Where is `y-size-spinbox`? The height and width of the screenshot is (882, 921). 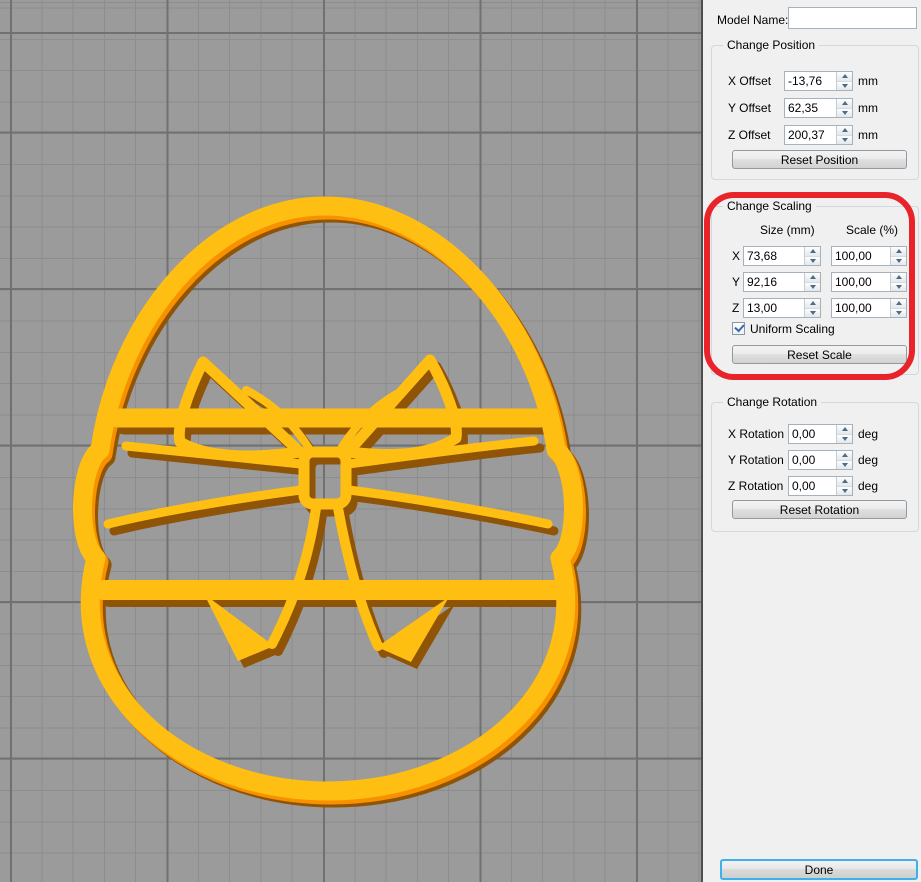 y-size-spinbox is located at coordinates (782, 282).